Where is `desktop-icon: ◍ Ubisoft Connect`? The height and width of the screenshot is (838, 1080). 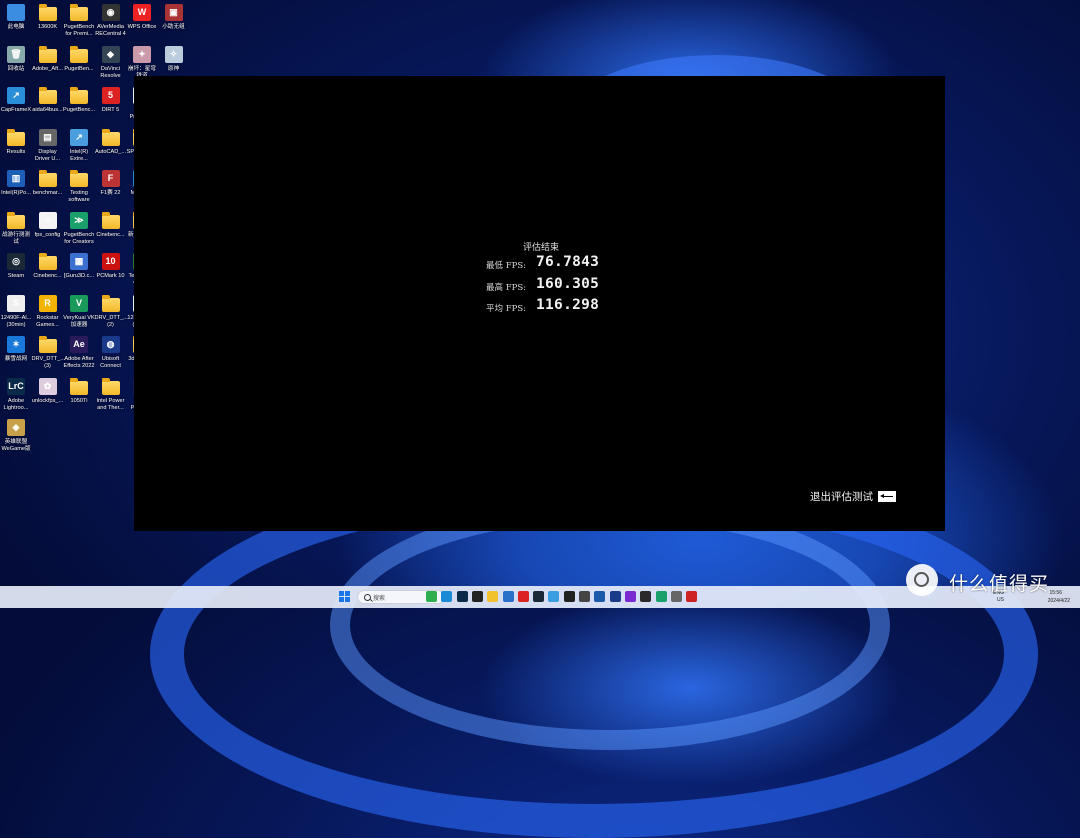
desktop-icon: ◍ Ubisoft Connect is located at coordinates (111, 353).